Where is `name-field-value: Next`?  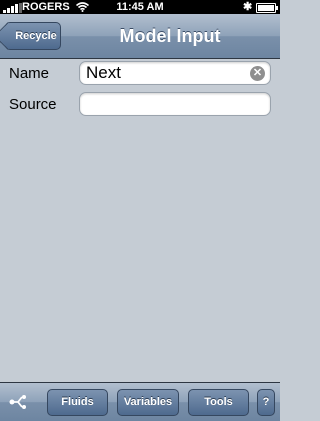
name-field-value: Next is located at coordinates (103, 72).